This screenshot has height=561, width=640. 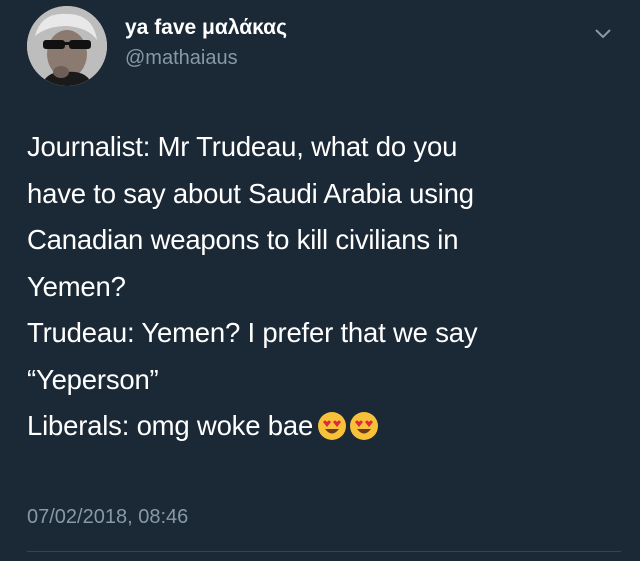 What do you see at coordinates (348, 426) in the screenshot?
I see `emoji-group` at bounding box center [348, 426].